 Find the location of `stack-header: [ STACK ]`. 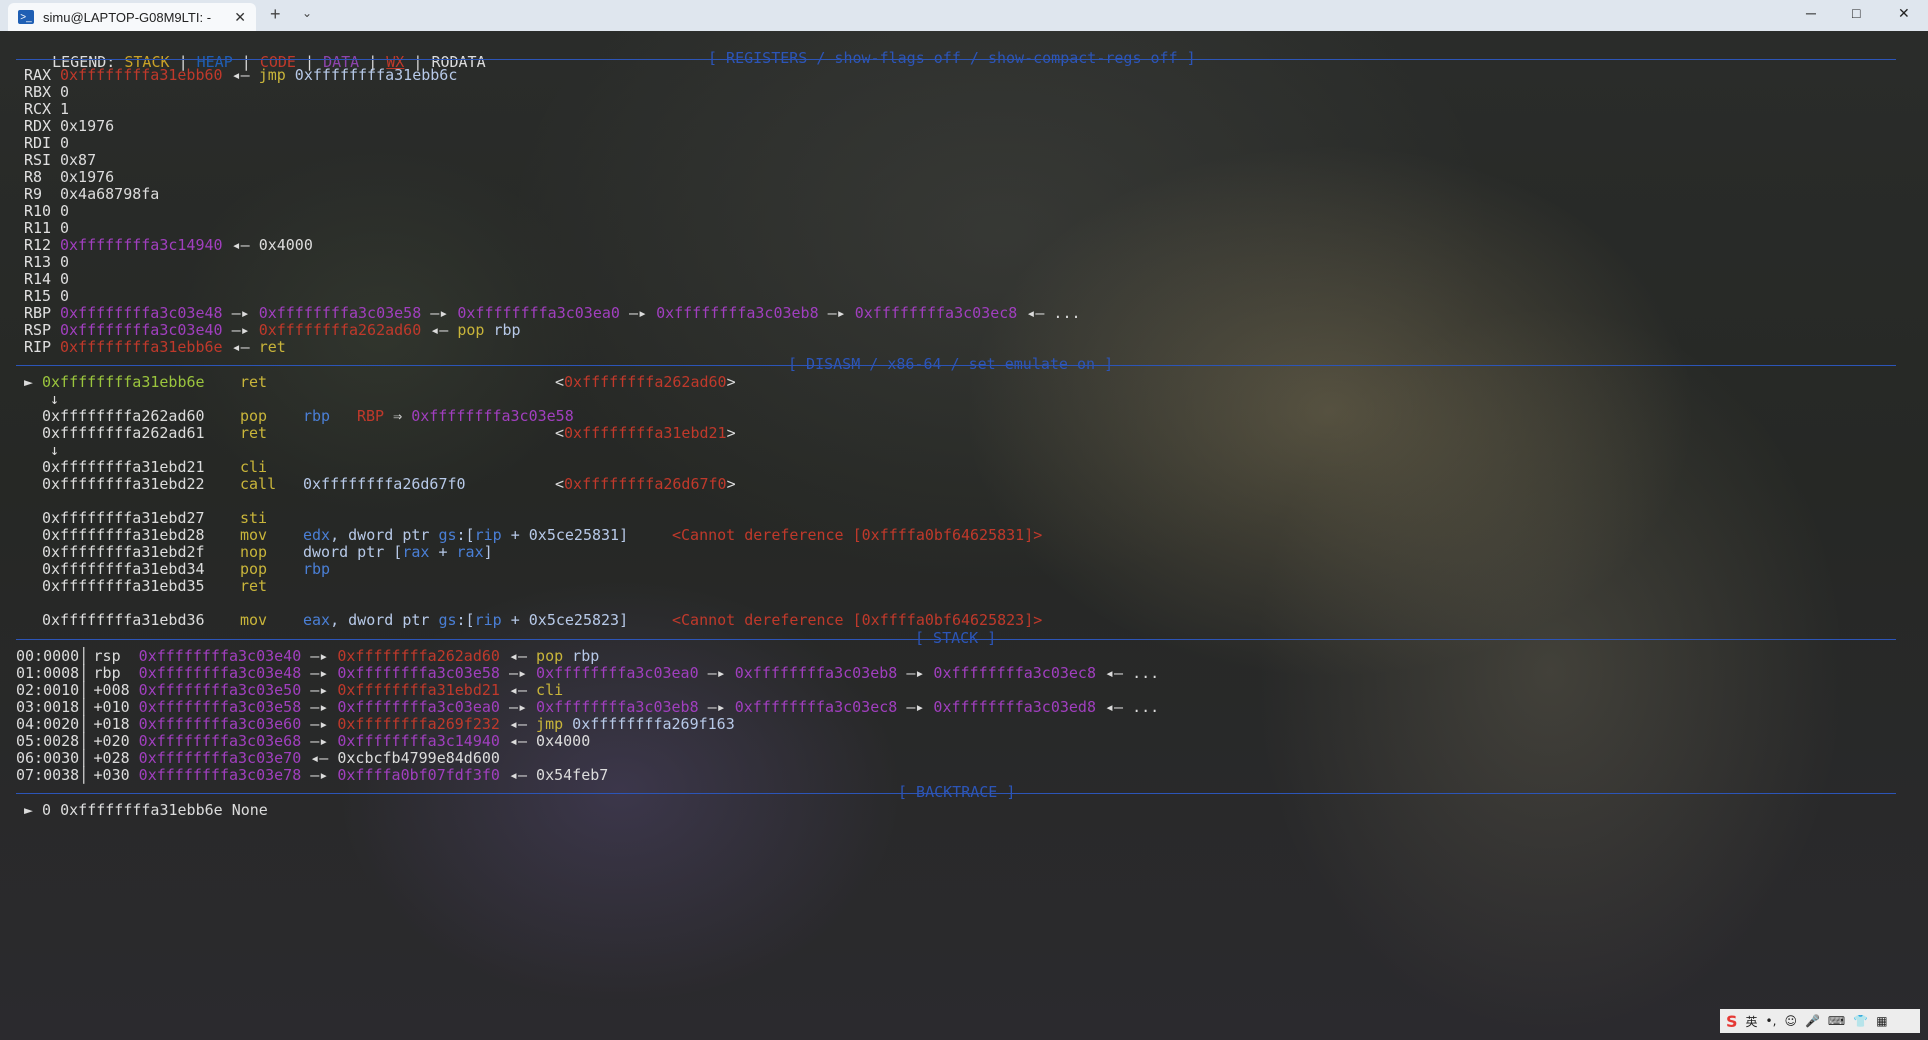

stack-header: [ STACK ] is located at coordinates (956, 638).